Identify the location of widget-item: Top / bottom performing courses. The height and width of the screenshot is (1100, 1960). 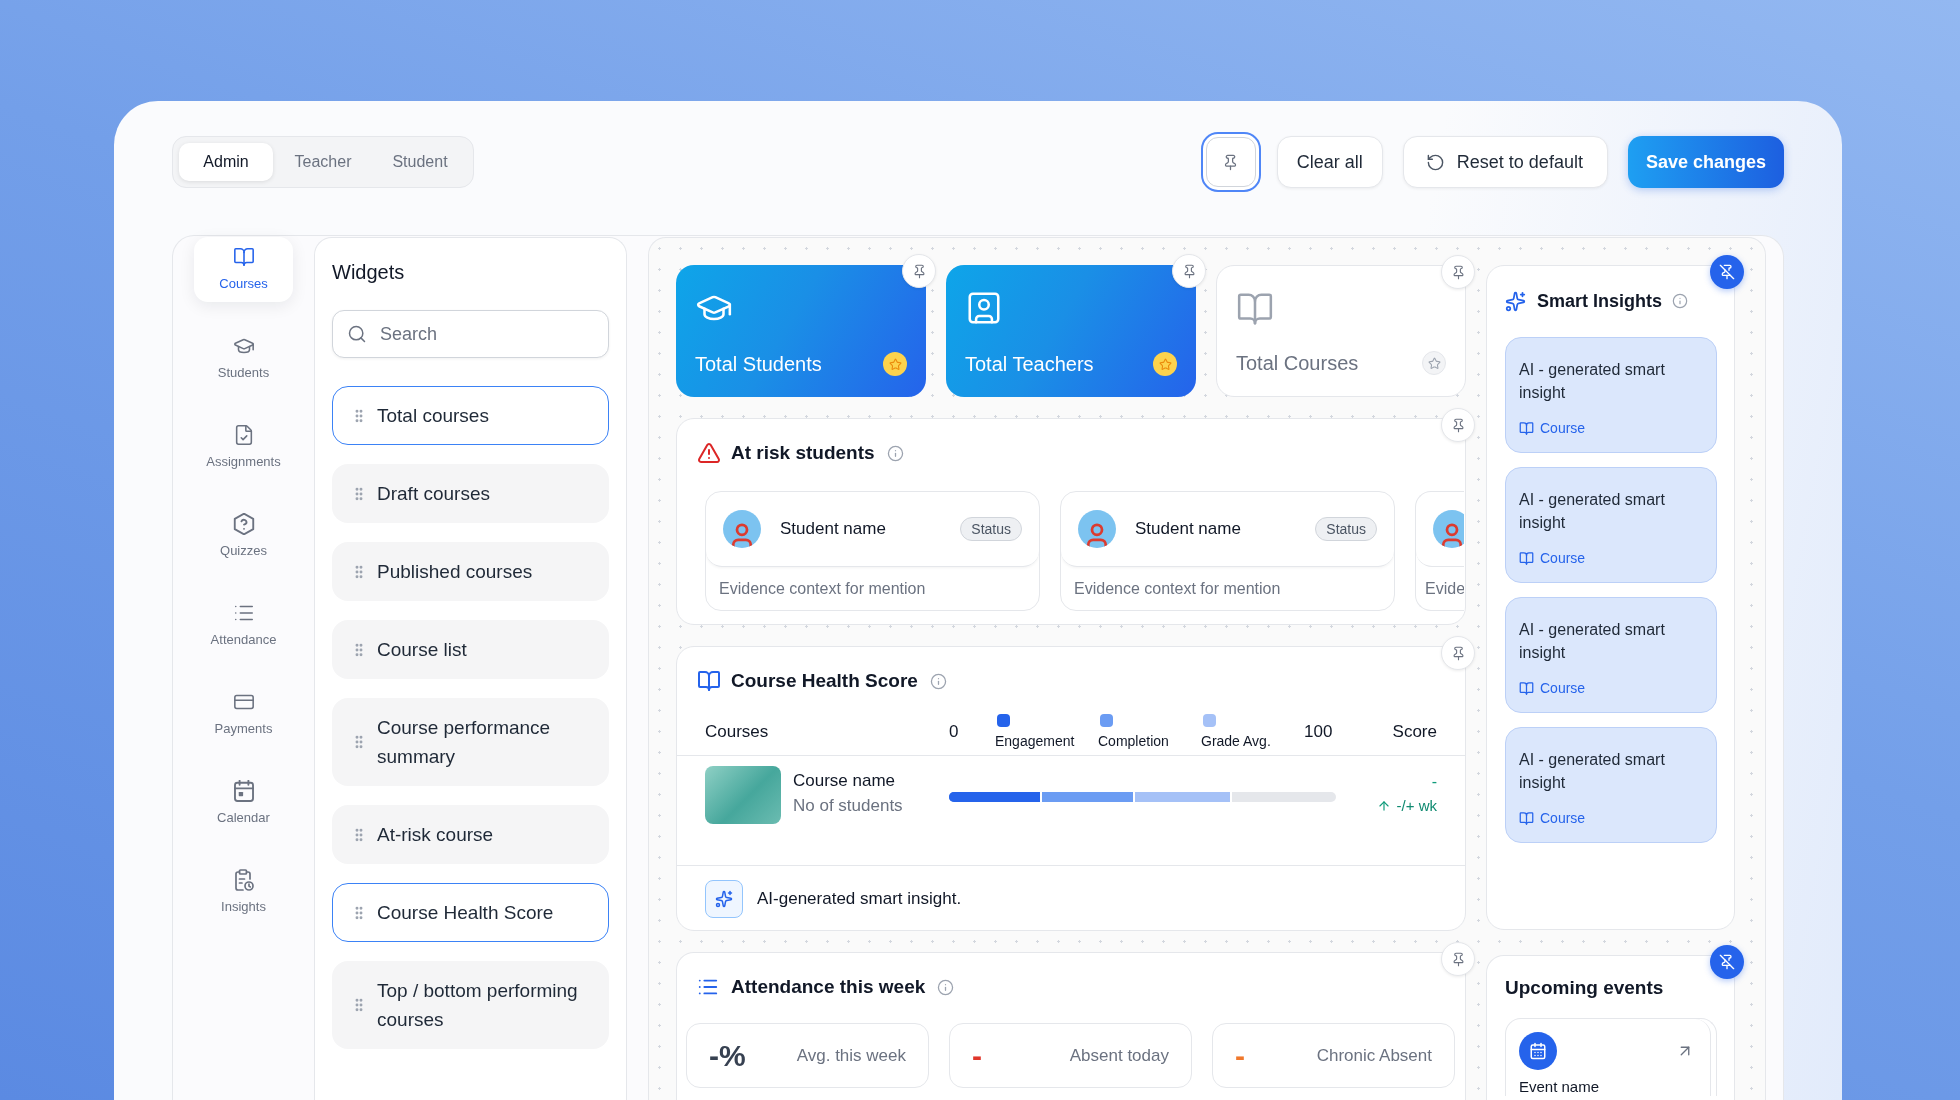
(470, 1005).